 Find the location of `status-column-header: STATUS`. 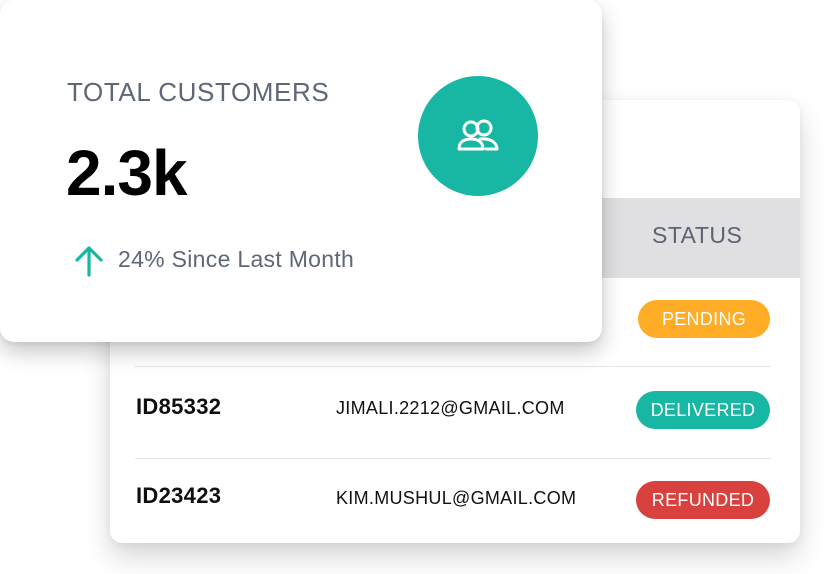

status-column-header: STATUS is located at coordinates (697, 235).